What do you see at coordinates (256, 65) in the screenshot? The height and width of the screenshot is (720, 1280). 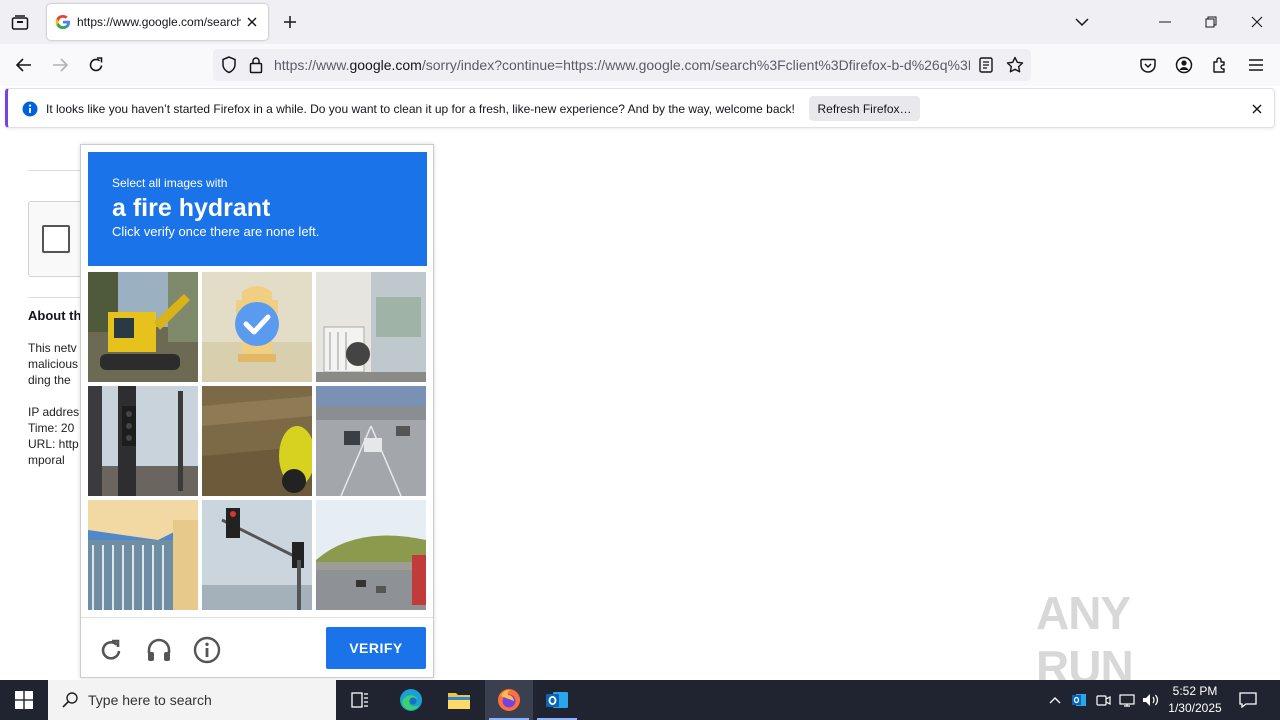 I see `padlock-icon` at bounding box center [256, 65].